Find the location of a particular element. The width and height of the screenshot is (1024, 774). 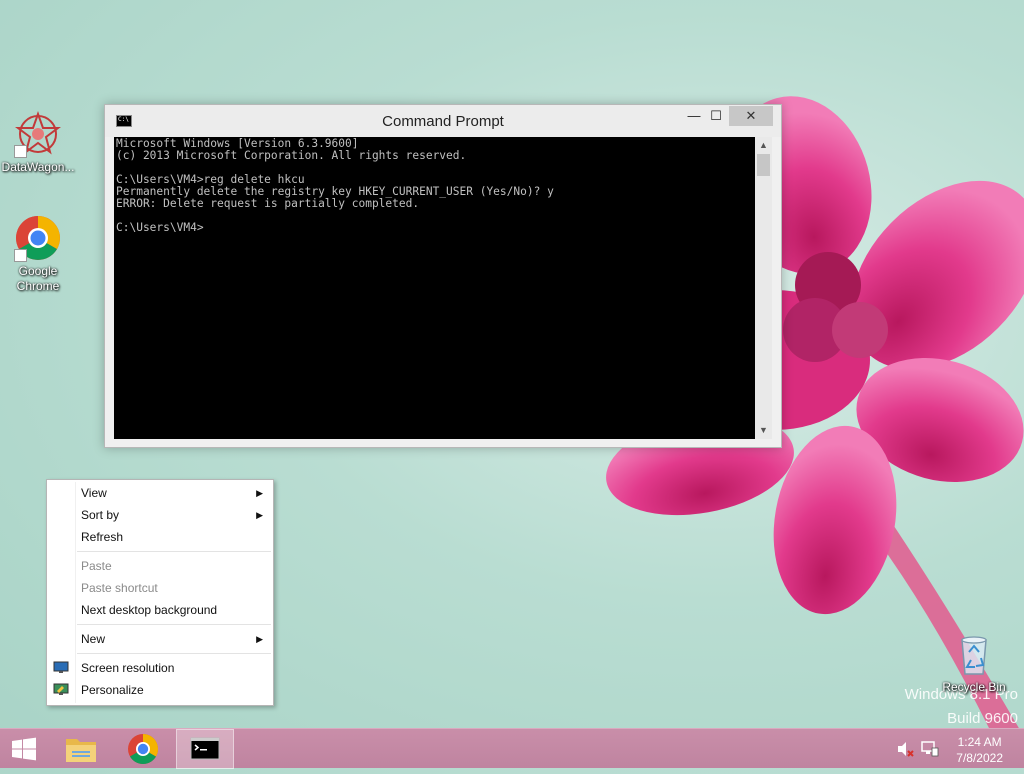

menu-item-next-desktop-background: Next desktop background is located at coordinates (160, 610).